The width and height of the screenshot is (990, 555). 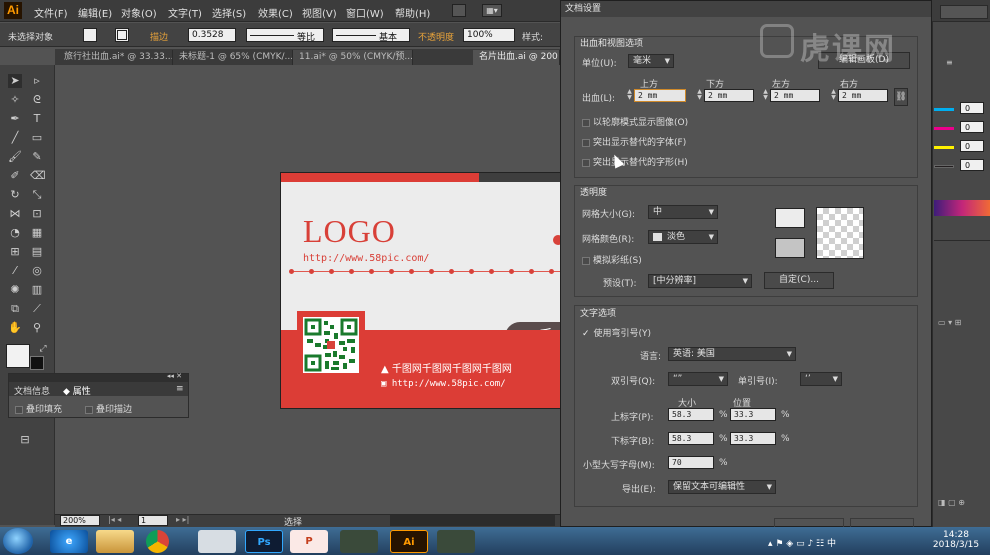 What do you see at coordinates (790, 248) in the screenshot?
I see `grid-color-swatch-dark` at bounding box center [790, 248].